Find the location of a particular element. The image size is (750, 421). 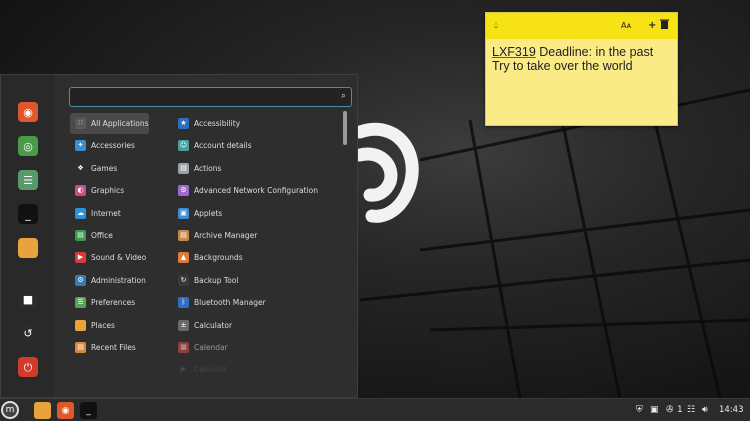

category-label: All Applications is located at coordinates (120, 123).